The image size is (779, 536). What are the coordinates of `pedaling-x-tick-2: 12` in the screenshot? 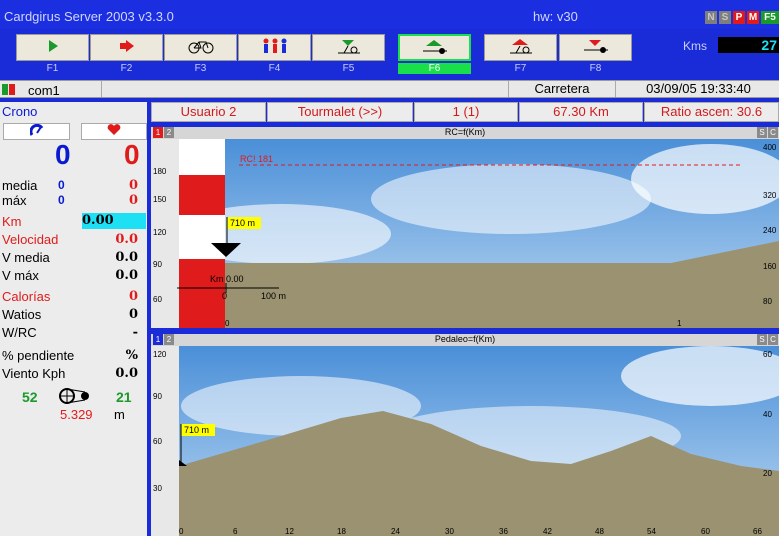 It's located at (289, 531).